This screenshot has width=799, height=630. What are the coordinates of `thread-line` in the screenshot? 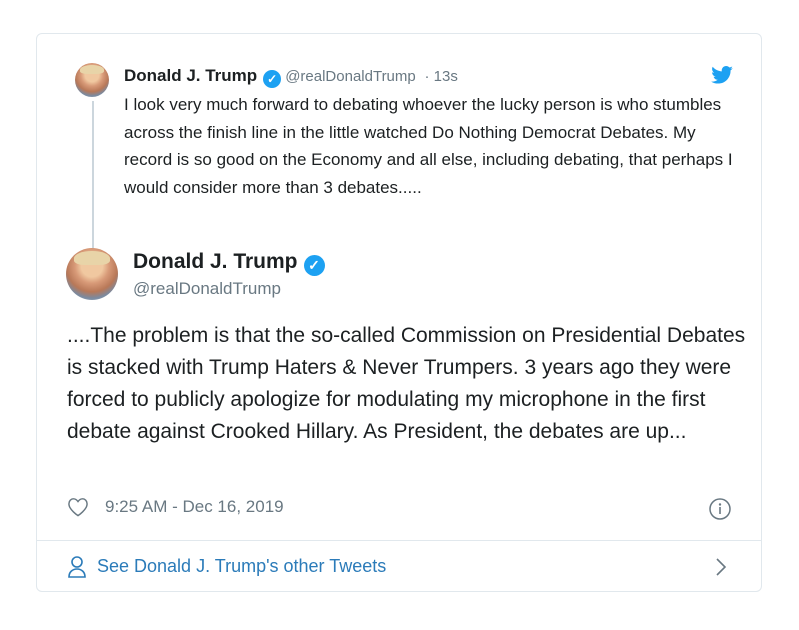 It's located at (93, 175).